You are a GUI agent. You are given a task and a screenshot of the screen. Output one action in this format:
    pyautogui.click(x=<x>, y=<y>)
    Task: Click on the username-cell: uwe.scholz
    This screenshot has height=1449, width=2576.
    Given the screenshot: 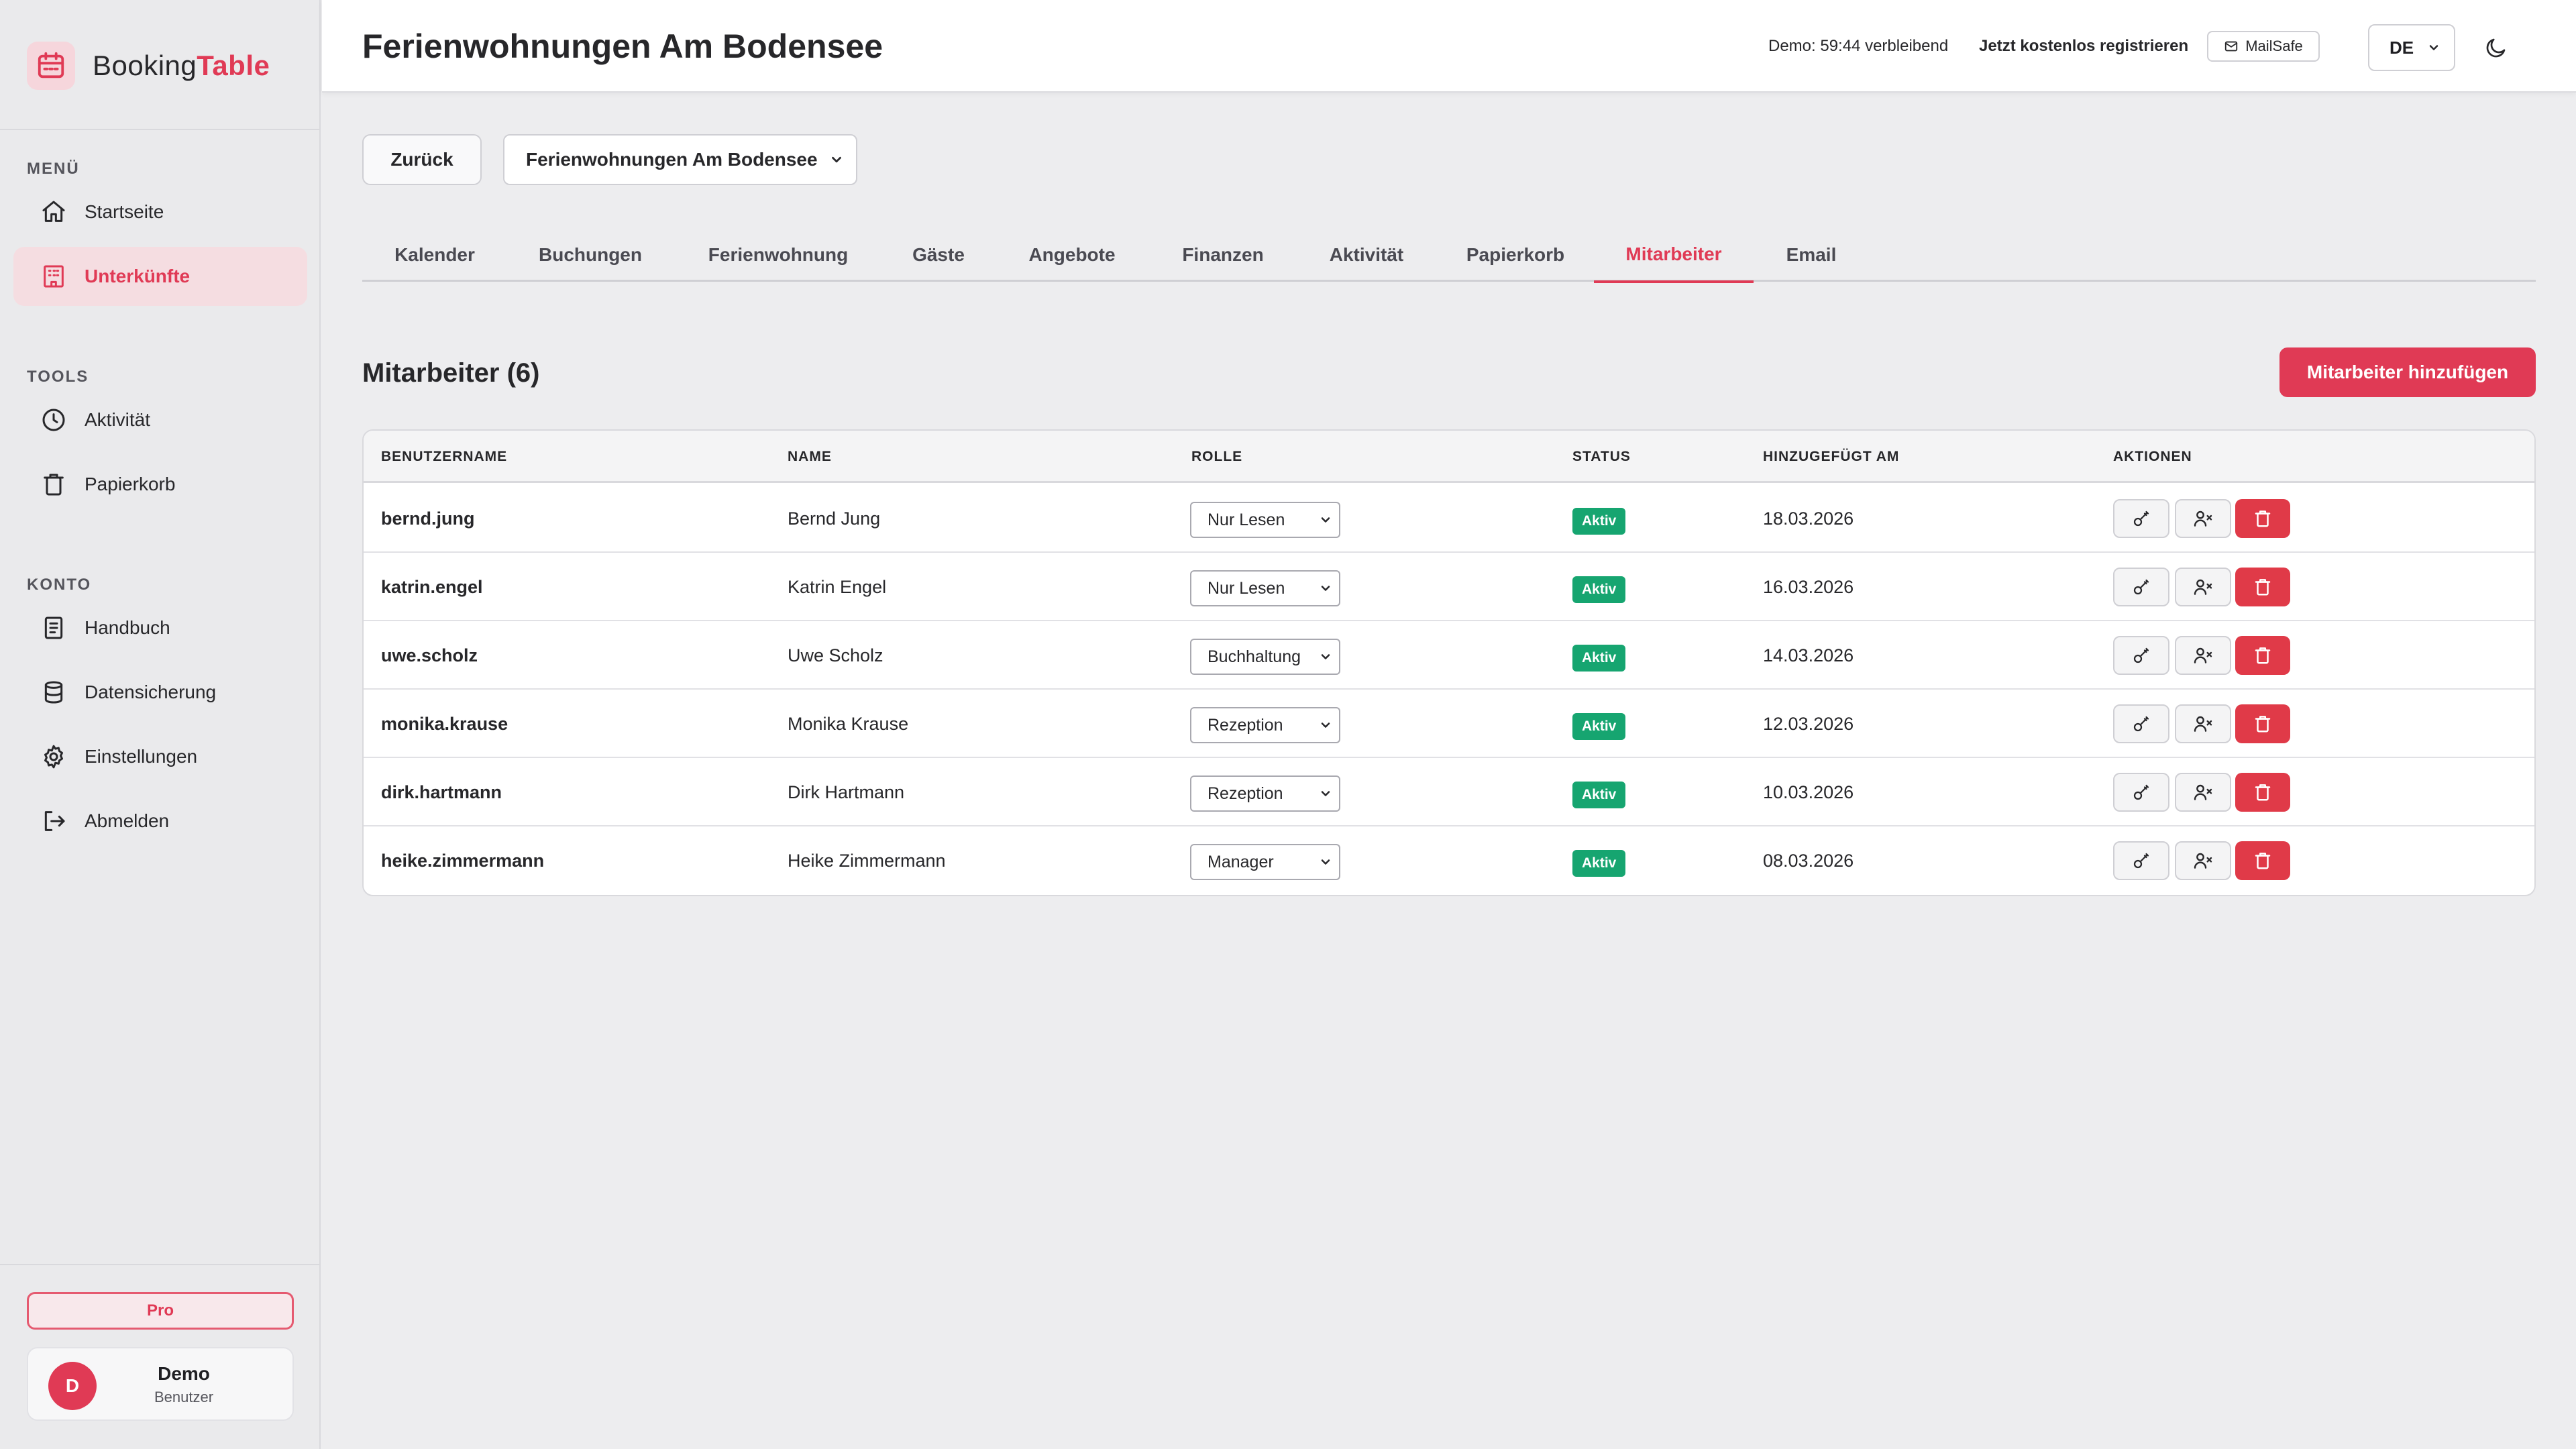 What is the action you would take?
    pyautogui.click(x=429, y=655)
    